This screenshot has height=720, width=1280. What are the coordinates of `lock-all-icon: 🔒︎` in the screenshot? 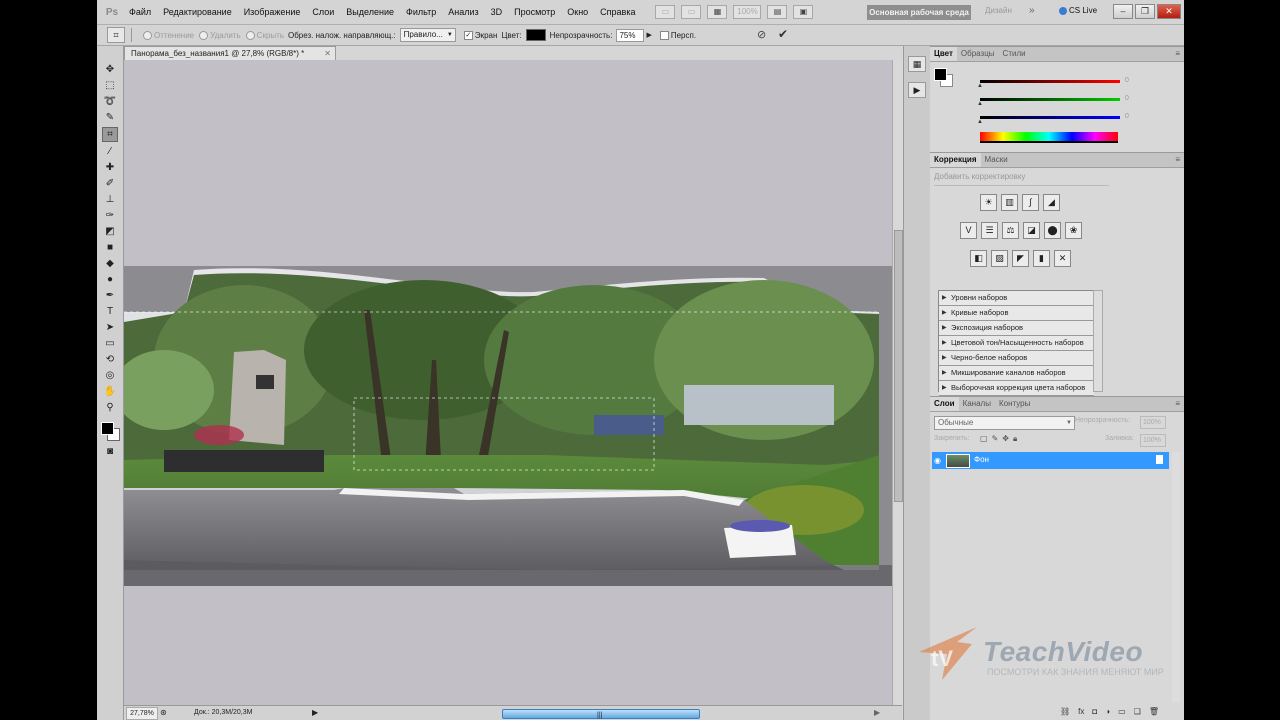 It's located at (1015, 439).